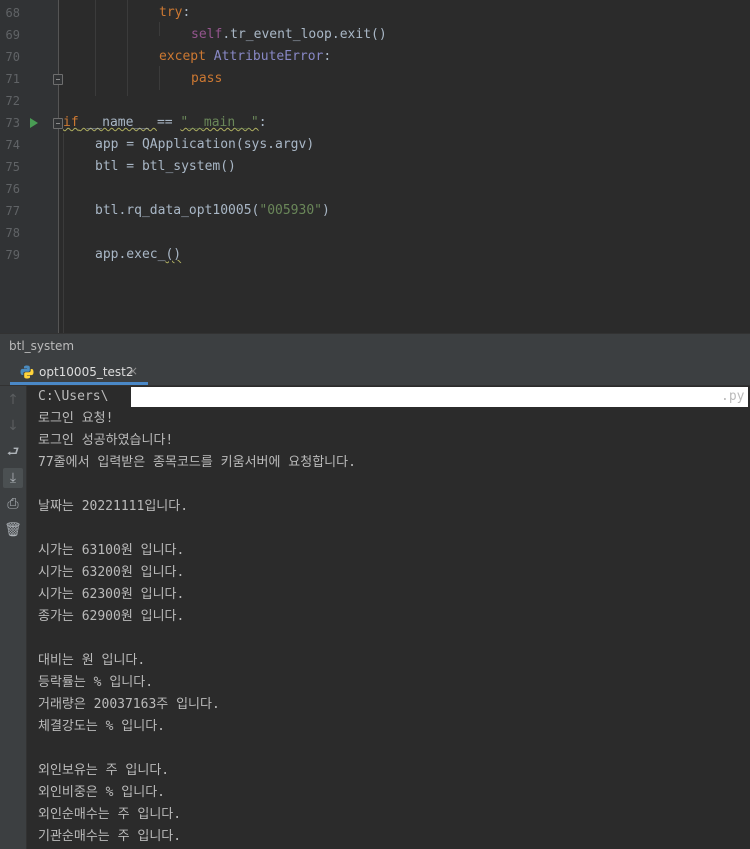  What do you see at coordinates (171, 12) in the screenshot?
I see `keyword: try` at bounding box center [171, 12].